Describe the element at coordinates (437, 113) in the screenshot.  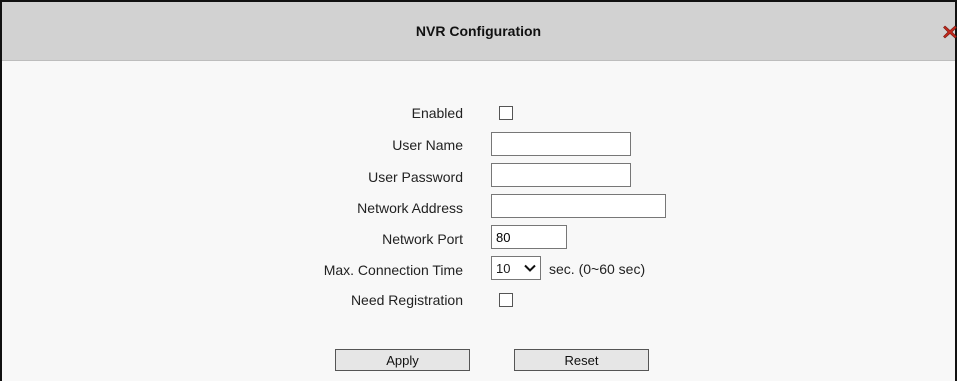
I see `enabled-label: Enabled` at that location.